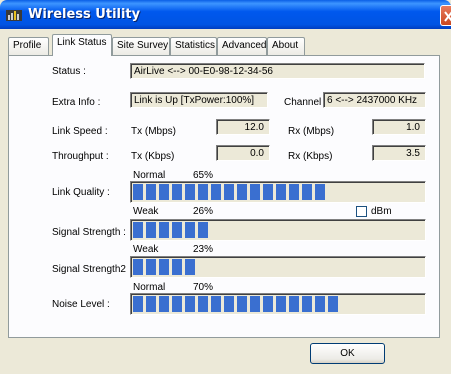 This screenshot has width=451, height=374. I want to click on link-quality-label: Link Quality :, so click(81, 192).